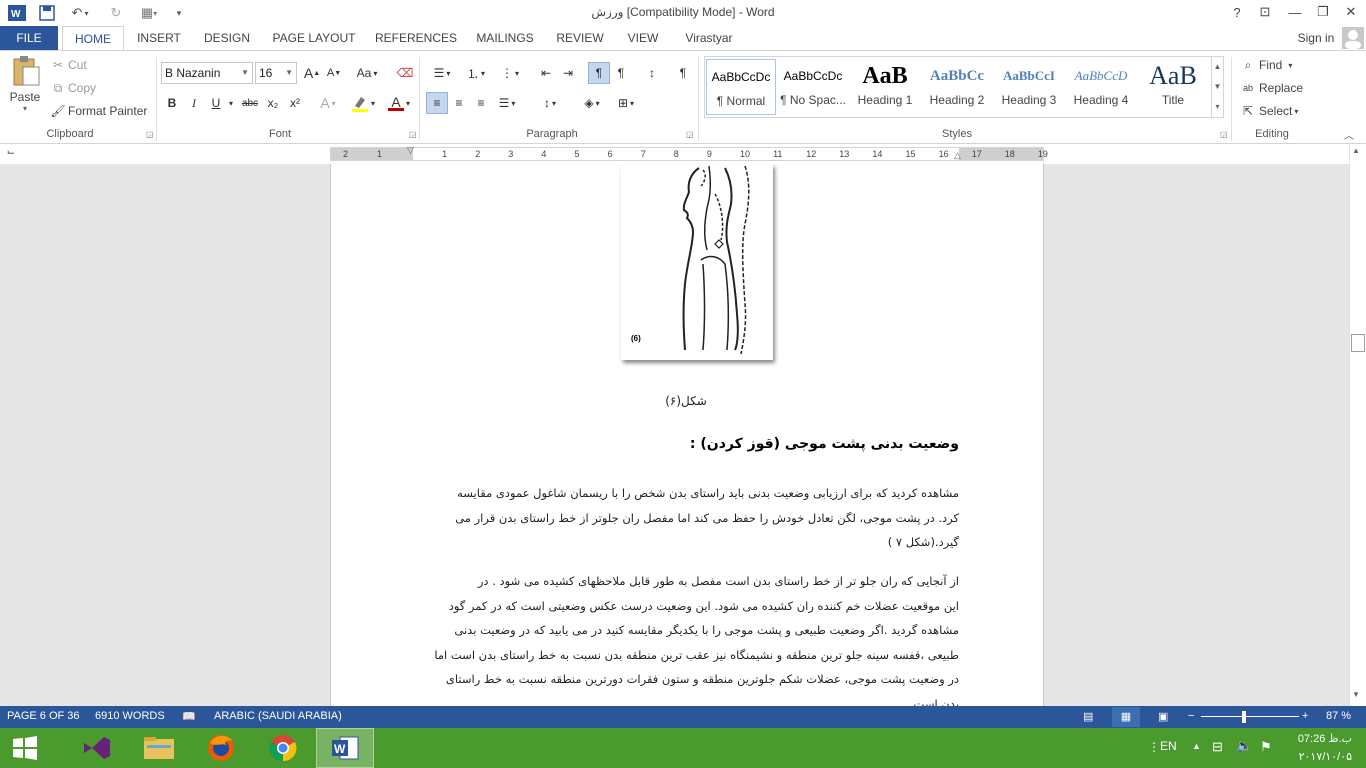  I want to click on increase-indent-button: ⇥, so click(568, 73).